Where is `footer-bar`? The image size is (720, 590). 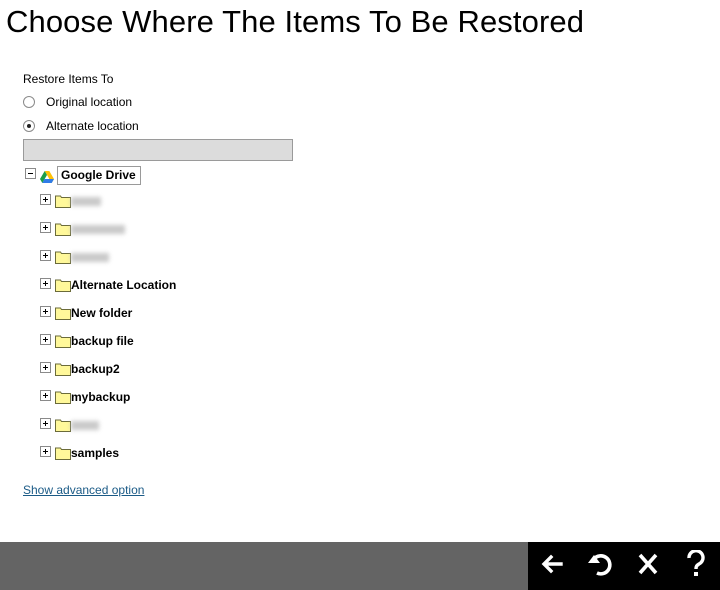 footer-bar is located at coordinates (360, 566).